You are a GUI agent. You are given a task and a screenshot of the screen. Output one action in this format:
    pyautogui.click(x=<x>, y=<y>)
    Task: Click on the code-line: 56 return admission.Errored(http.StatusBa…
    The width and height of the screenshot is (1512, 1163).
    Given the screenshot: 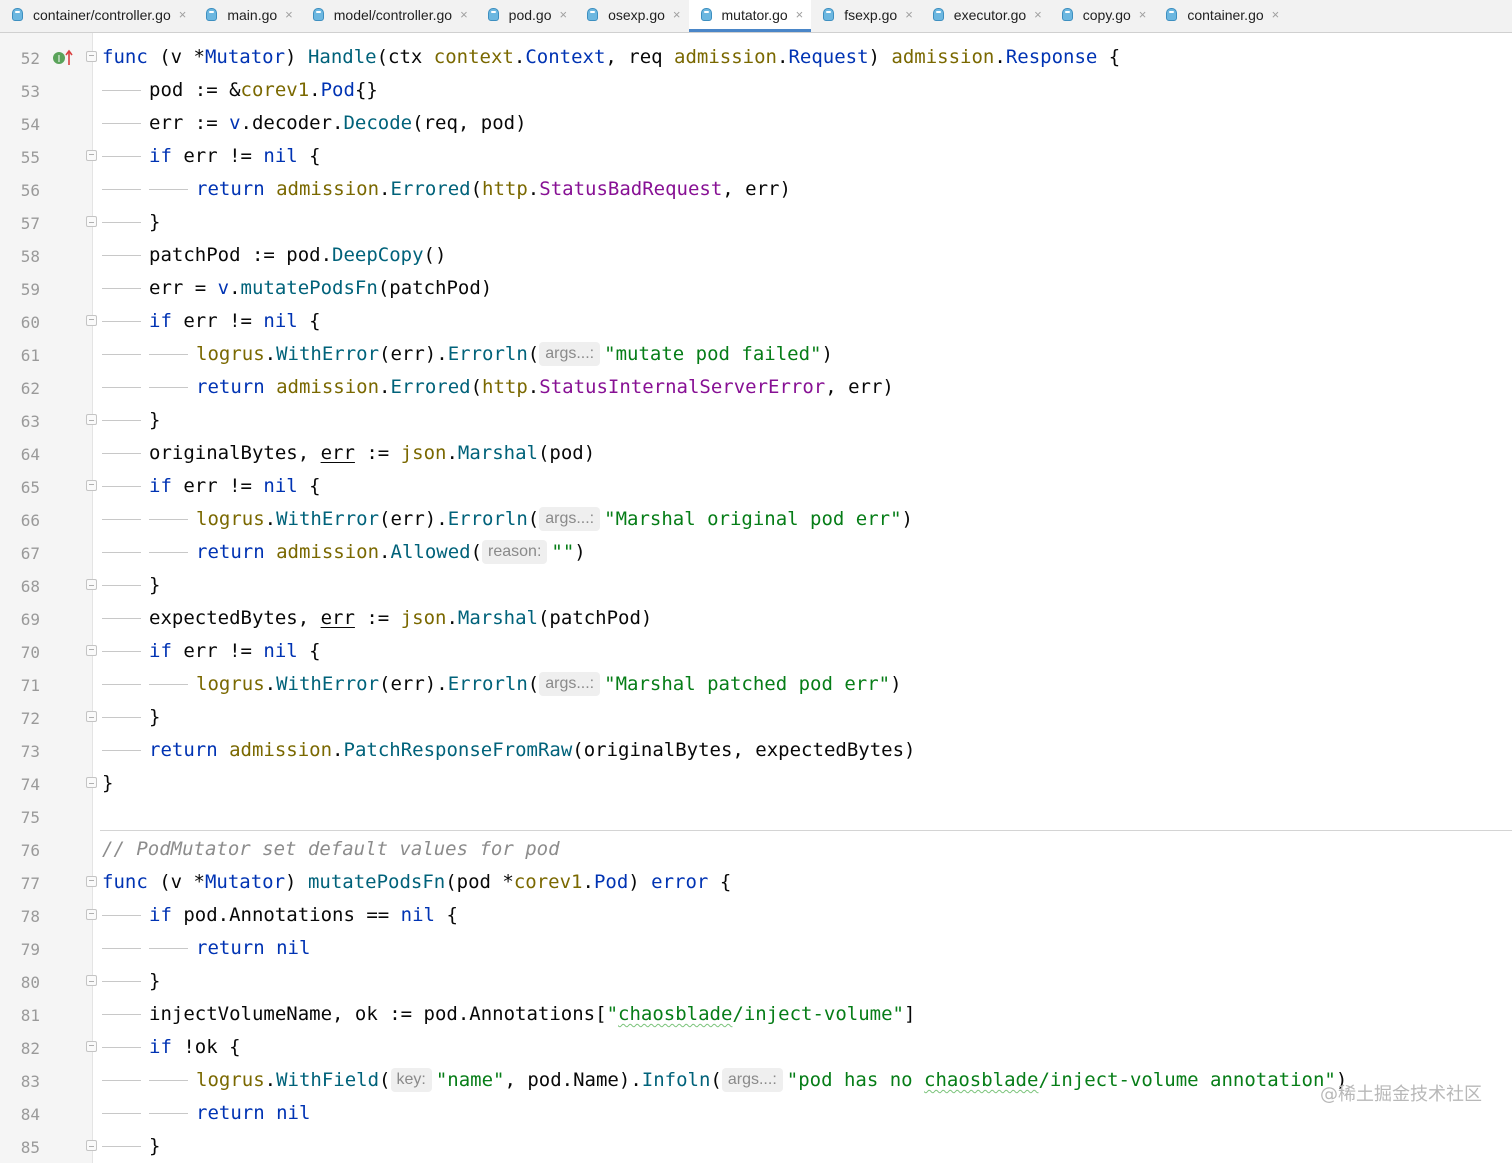 What is the action you would take?
    pyautogui.click(x=756, y=189)
    